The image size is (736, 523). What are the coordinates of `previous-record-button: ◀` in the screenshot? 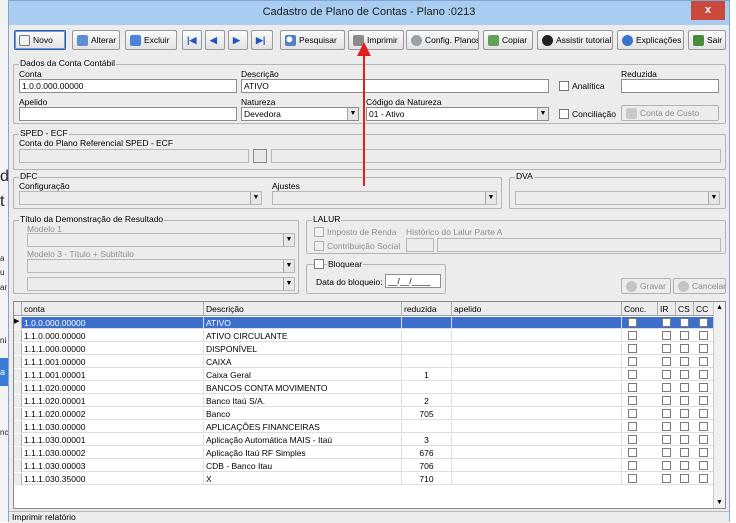 It's located at (215, 40).